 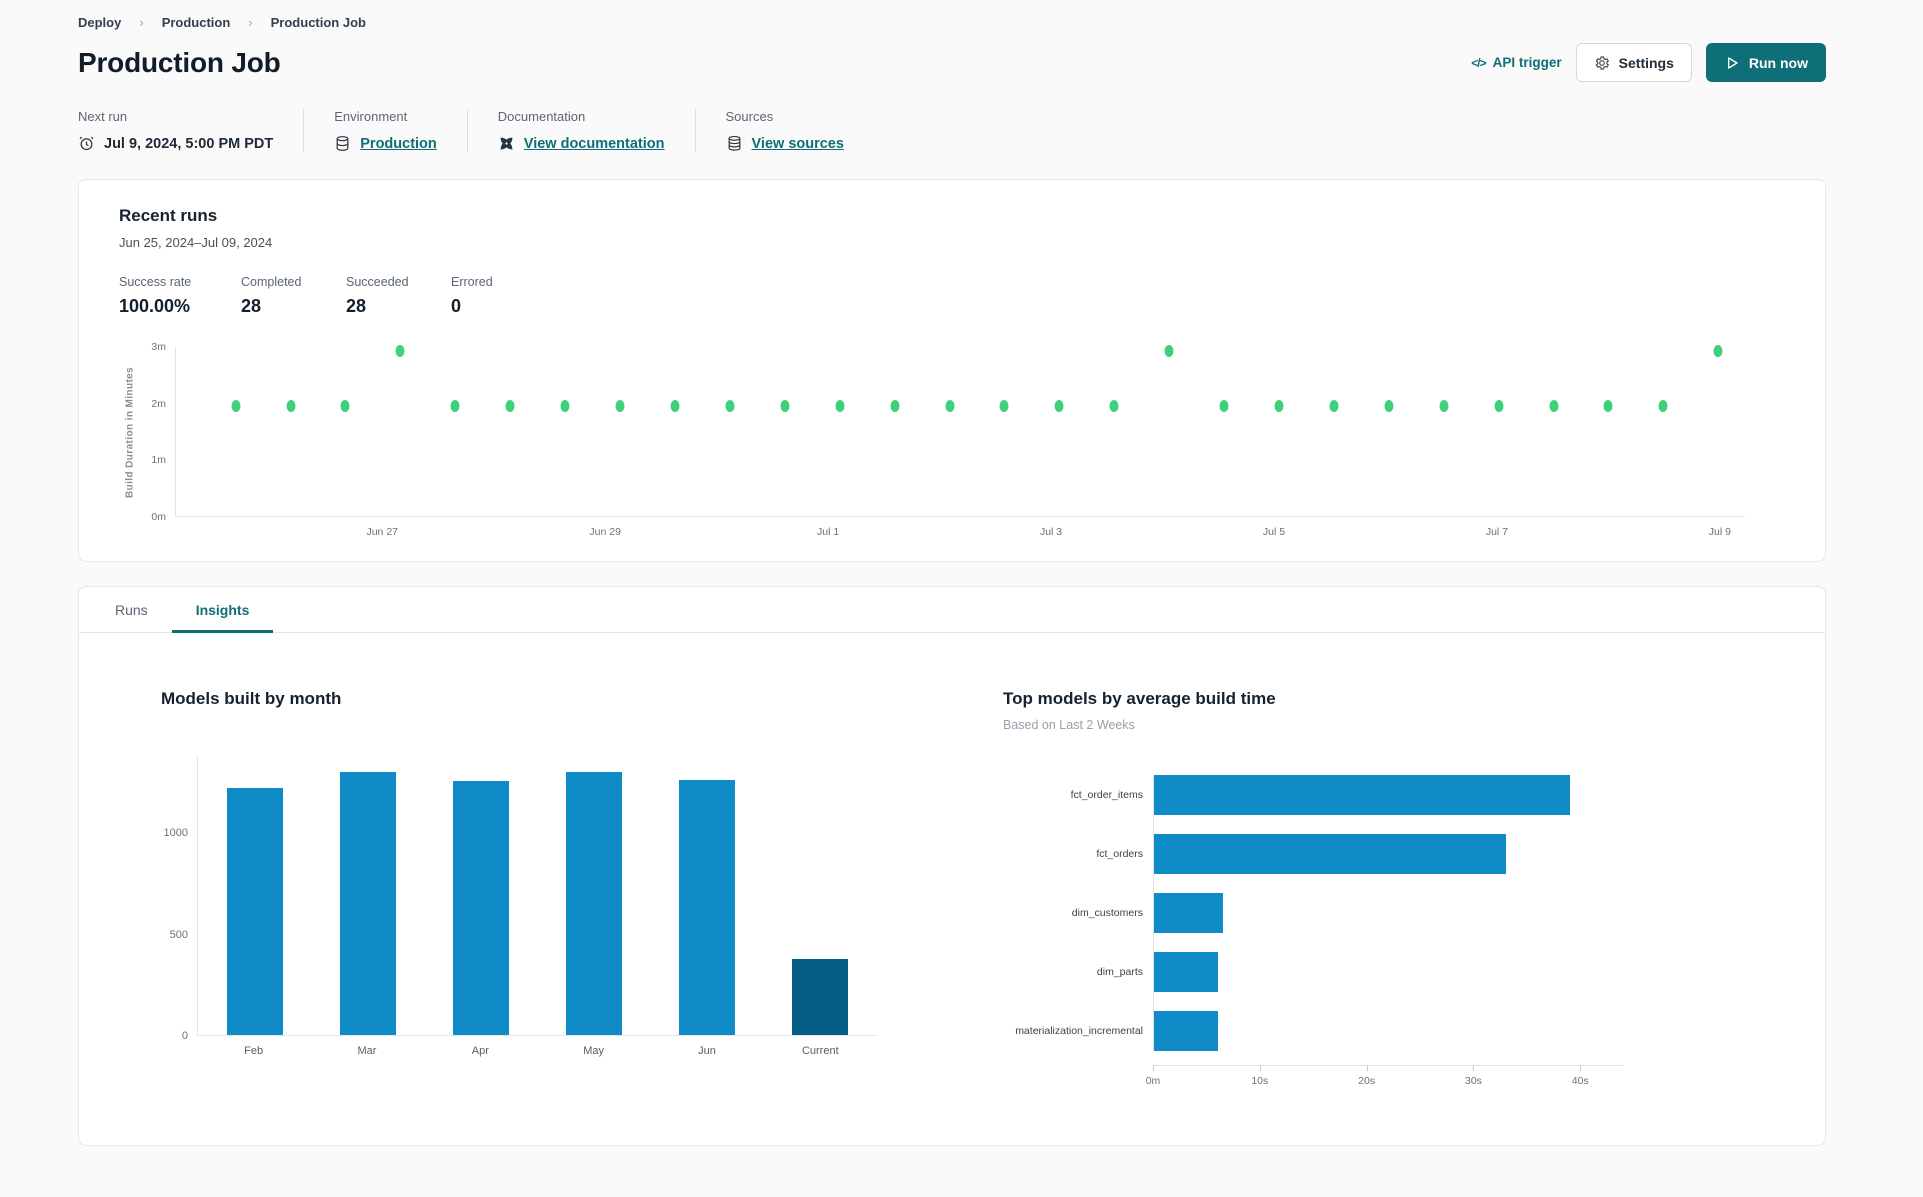 I want to click on hbar-tick-label: 40s, so click(x=1580, y=1081).